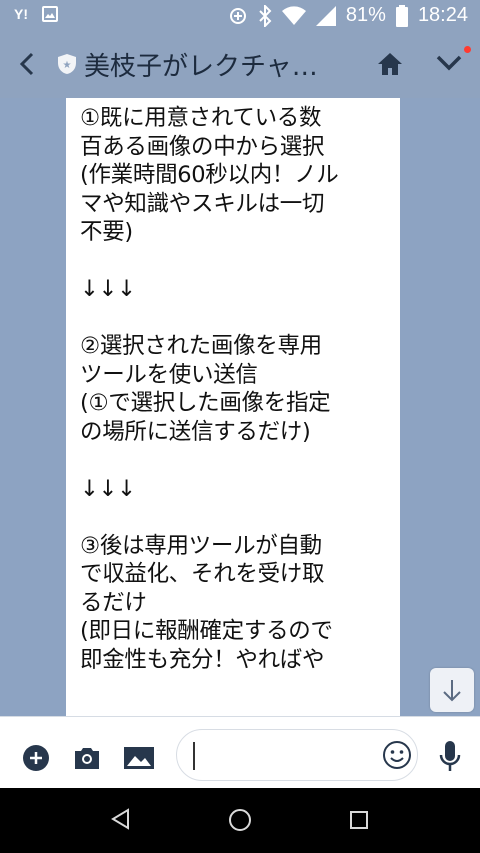 The width and height of the screenshot is (480, 853). I want to click on status-right: 81% 18:24, so click(348, 15).